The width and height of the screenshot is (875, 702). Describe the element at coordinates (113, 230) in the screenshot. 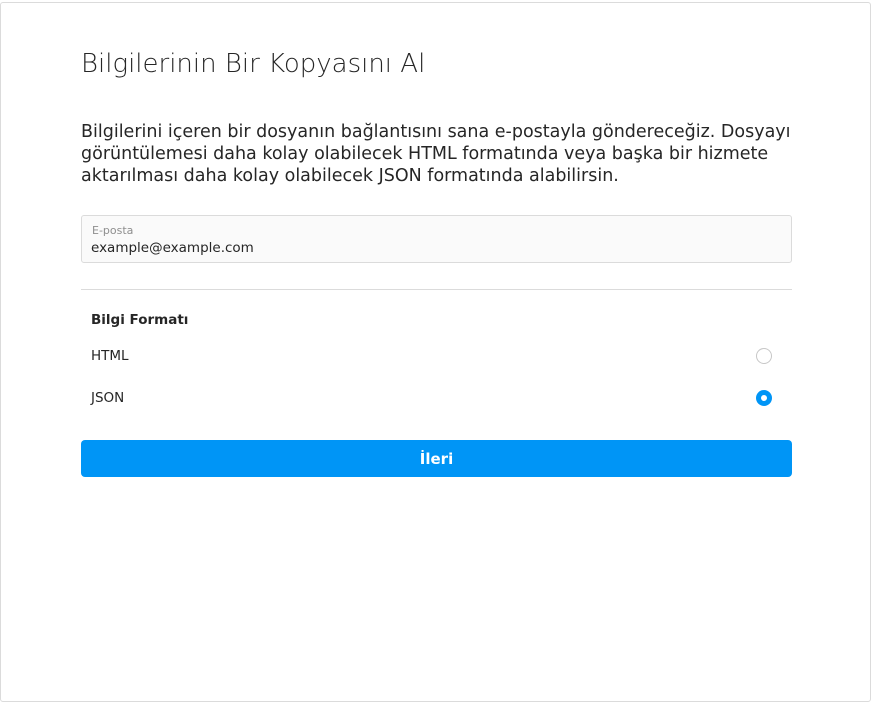

I see `email-field-label: E-posta` at that location.